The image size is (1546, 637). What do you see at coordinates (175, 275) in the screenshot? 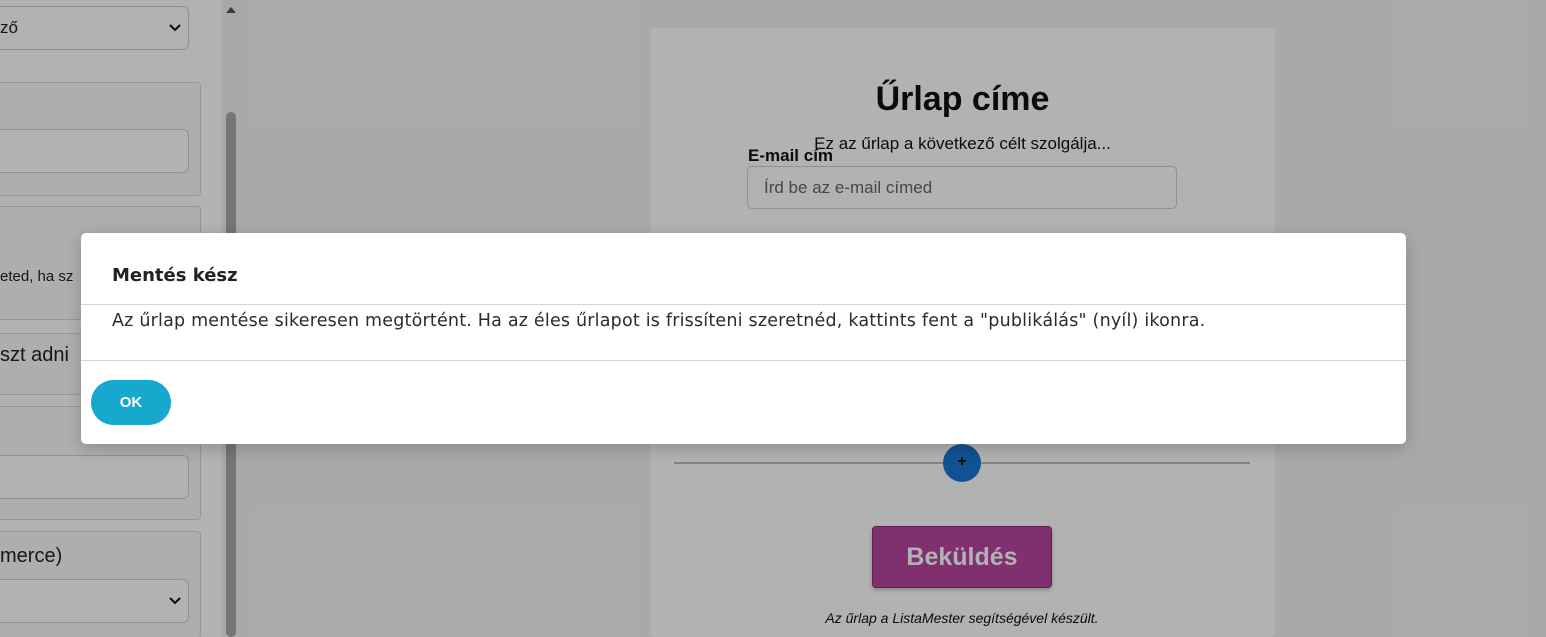
I see `dialog-title: Mentés kész` at bounding box center [175, 275].